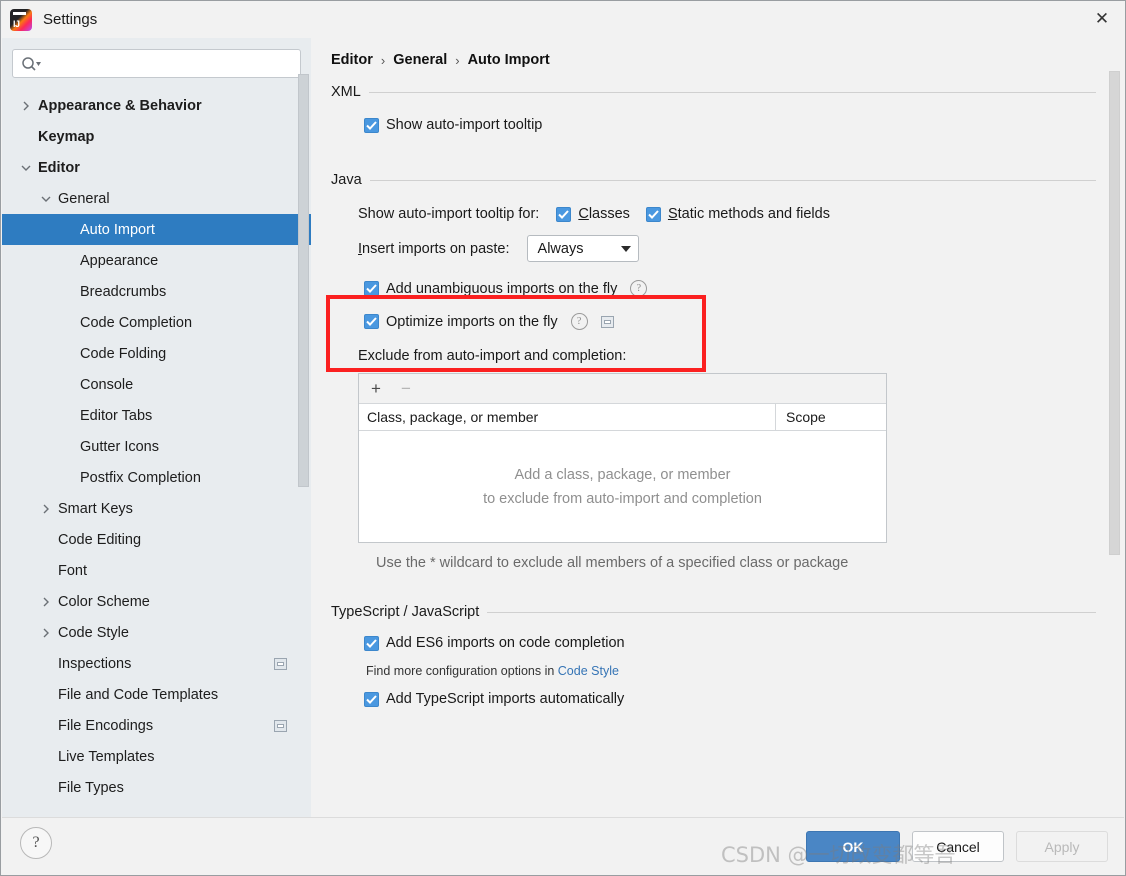 This screenshot has height=876, width=1126. I want to click on sidebar-item-auto-import: Auto Import, so click(156, 229).